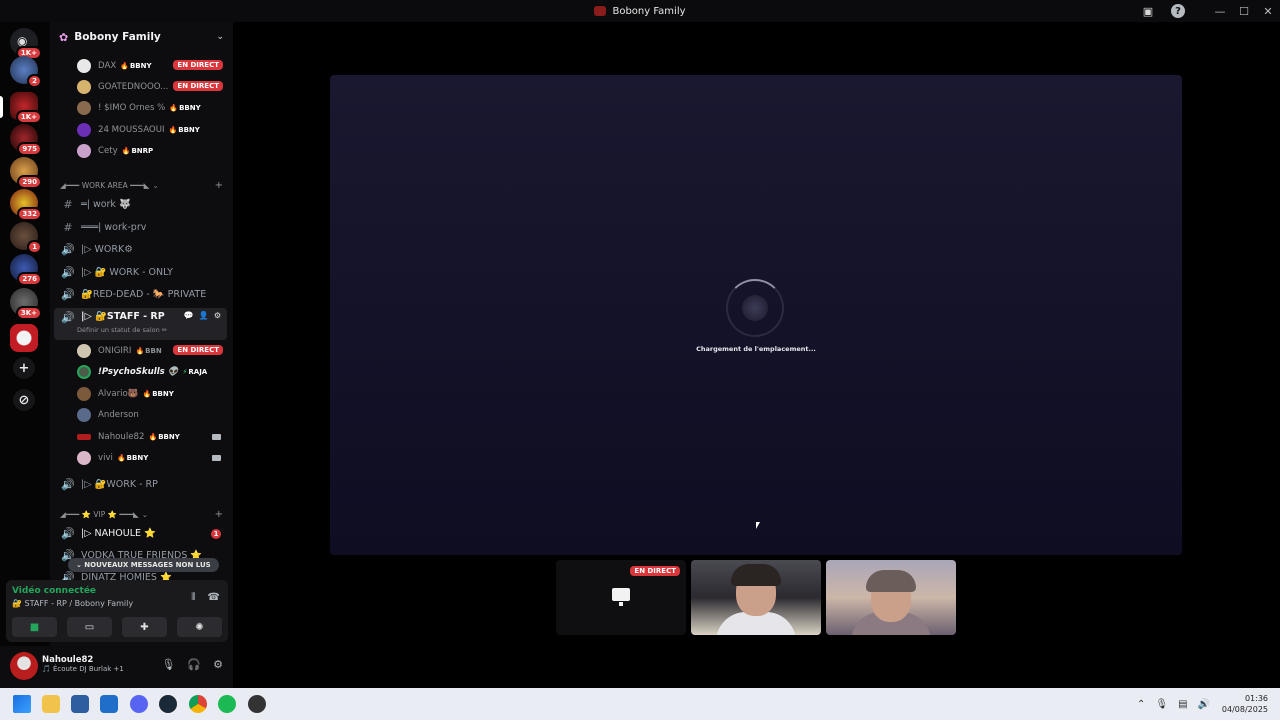  I want to click on server-icon: 1, so click(26, 238).